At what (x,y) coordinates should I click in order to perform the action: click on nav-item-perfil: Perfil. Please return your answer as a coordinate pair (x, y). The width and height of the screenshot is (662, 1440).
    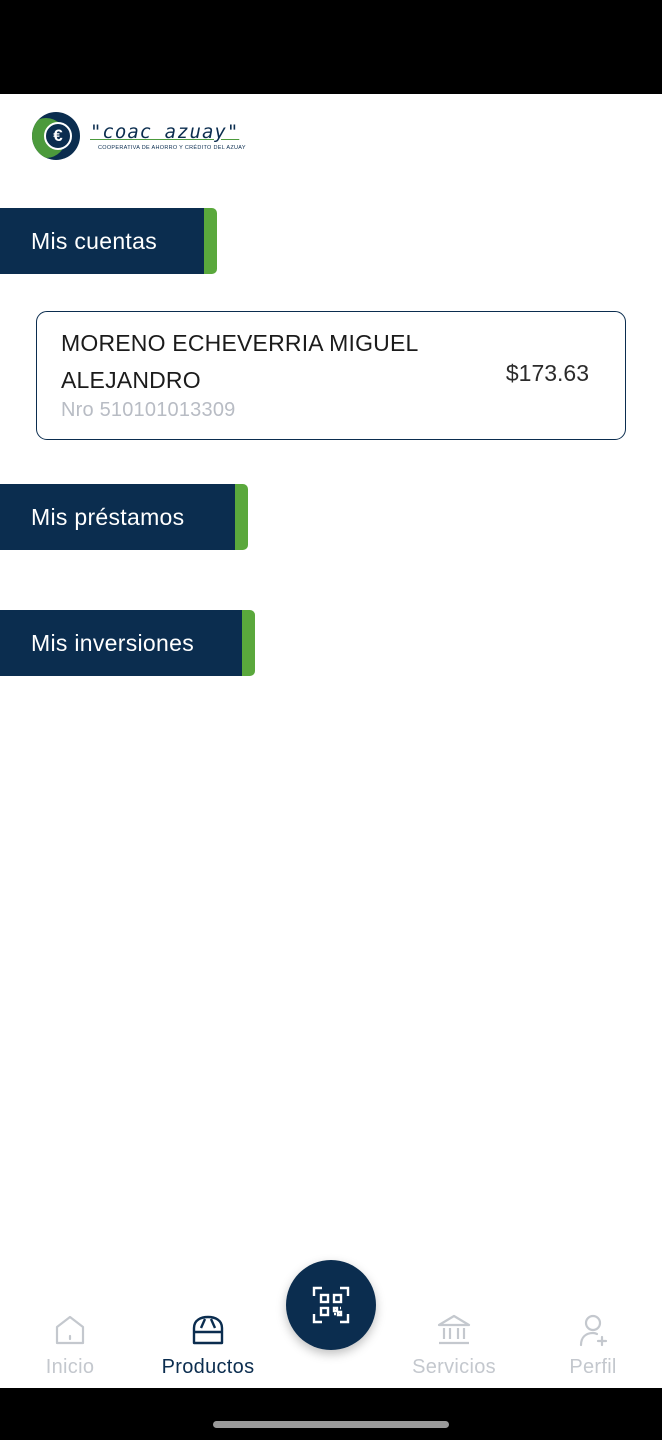
    Looking at the image, I should click on (592, 1339).